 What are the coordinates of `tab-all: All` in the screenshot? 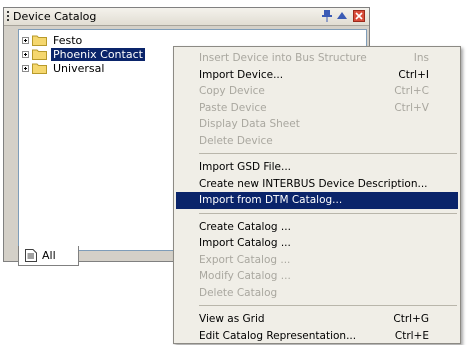 It's located at (48, 256).